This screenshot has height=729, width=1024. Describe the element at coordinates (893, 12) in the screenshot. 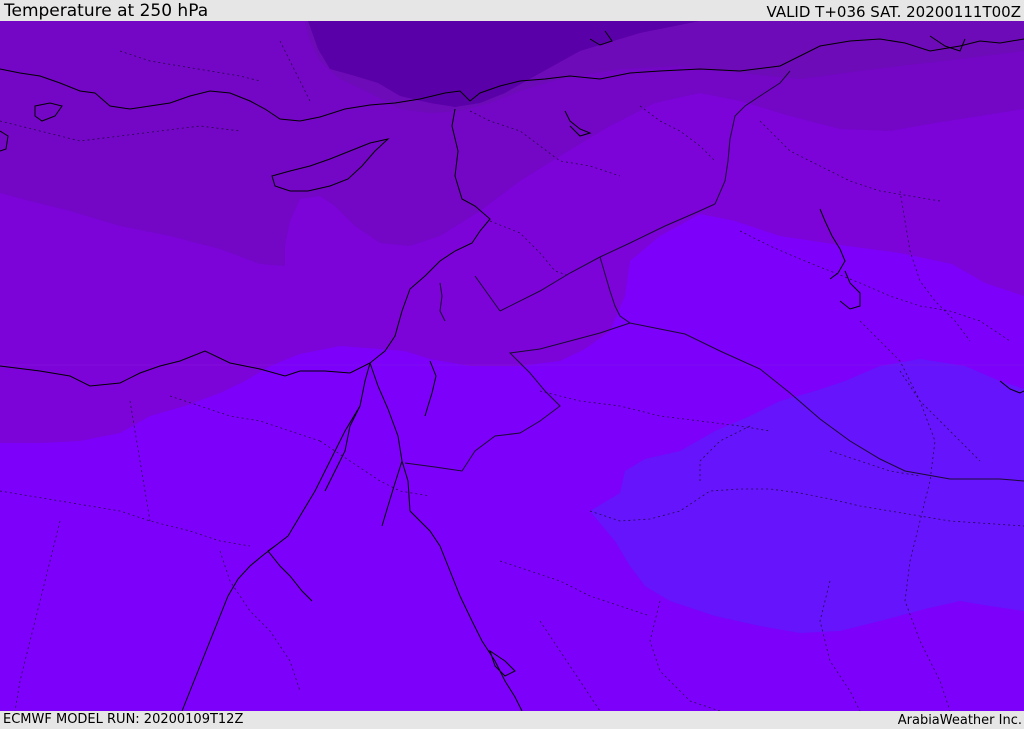

I see `valid-time: VALID T+036 SAT. 20200111T00Z` at that location.